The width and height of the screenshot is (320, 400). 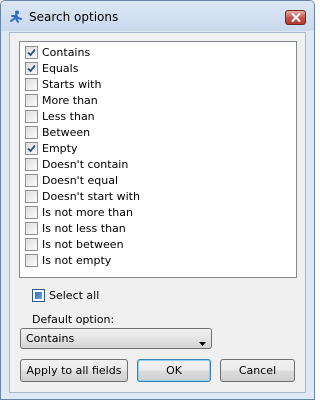 What do you see at coordinates (72, 84) in the screenshot?
I see `option-label: Starts with` at bounding box center [72, 84].